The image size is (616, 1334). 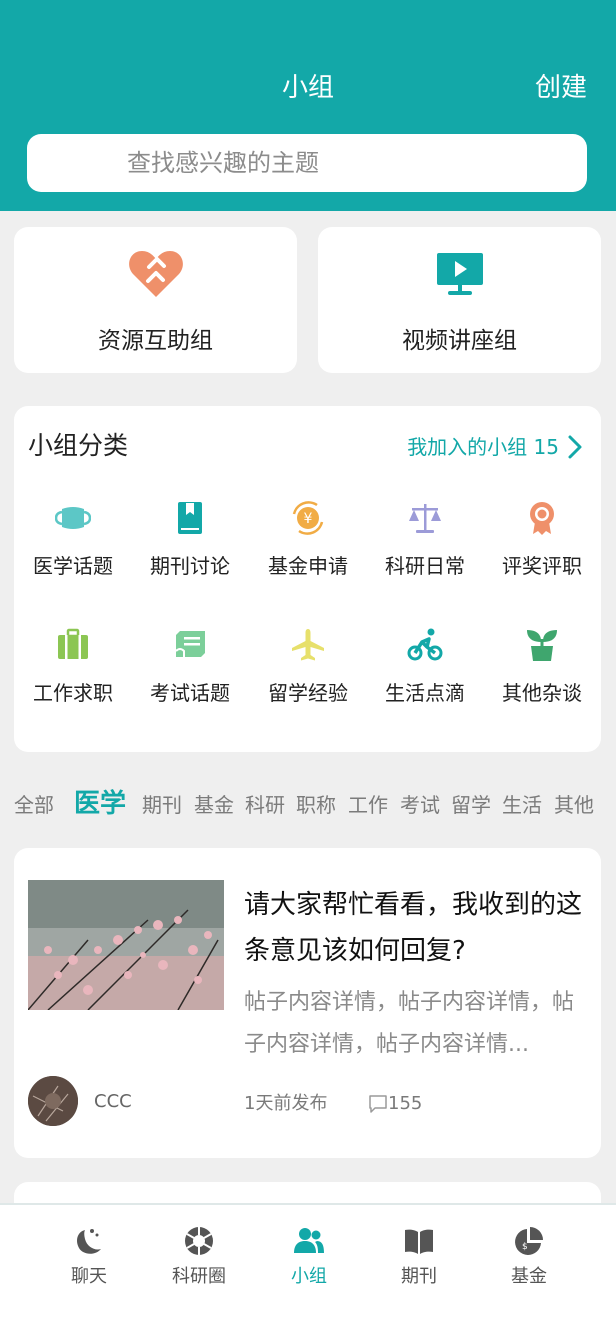 What do you see at coordinates (199, 1276) in the screenshot?
I see `tab-label: 科研圈` at bounding box center [199, 1276].